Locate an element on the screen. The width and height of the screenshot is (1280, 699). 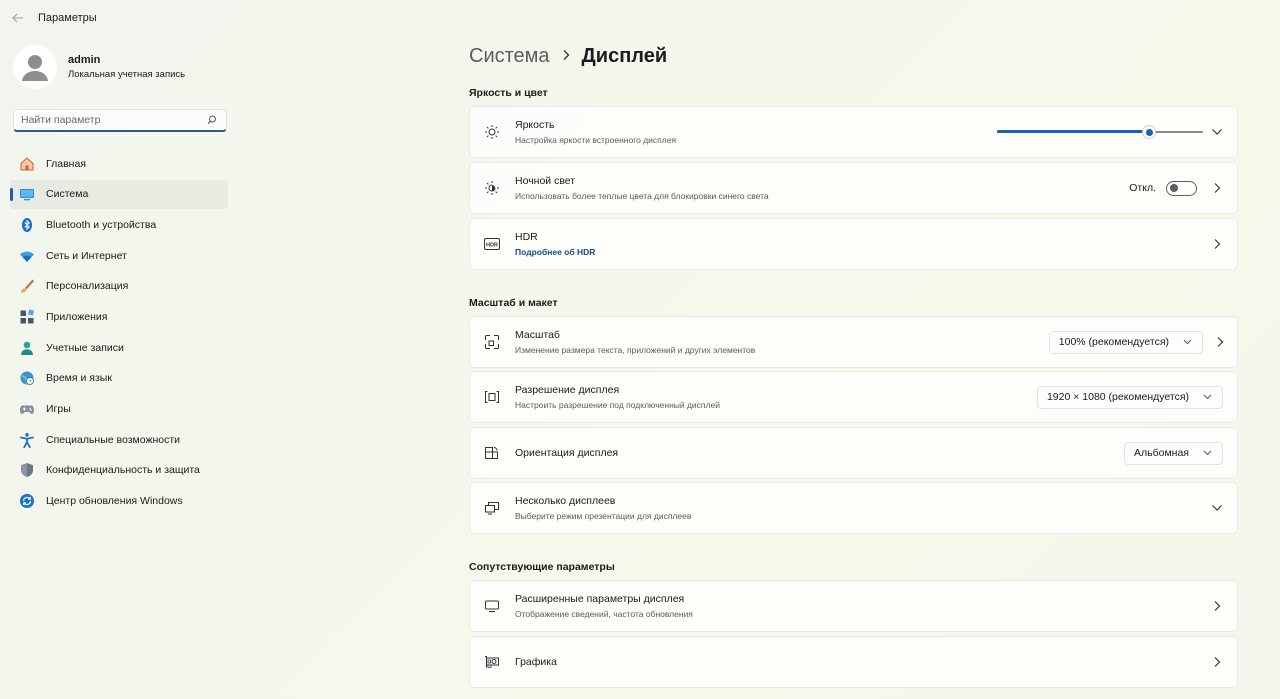
sidebar-item-label: Центр обновления Windows is located at coordinates (114, 501).